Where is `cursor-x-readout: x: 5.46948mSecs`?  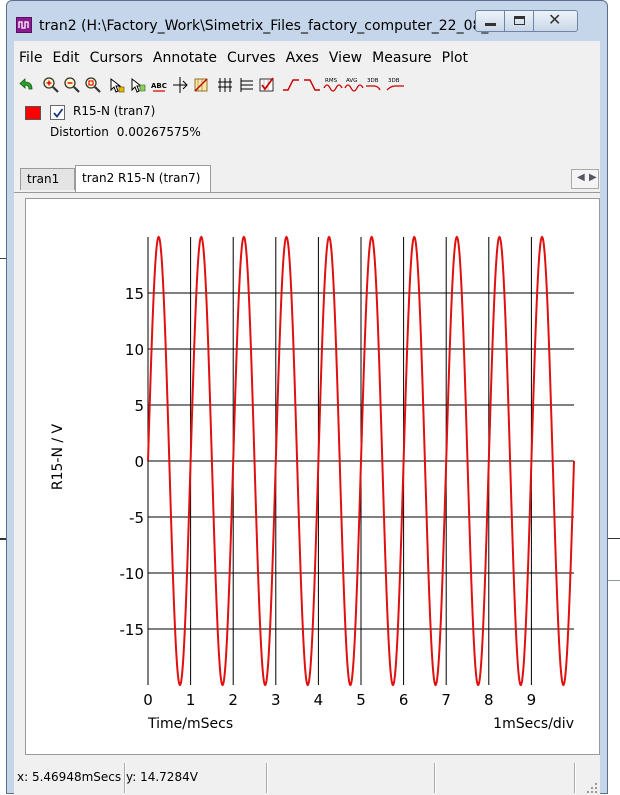 cursor-x-readout: x: 5.46948mSecs is located at coordinates (69, 777).